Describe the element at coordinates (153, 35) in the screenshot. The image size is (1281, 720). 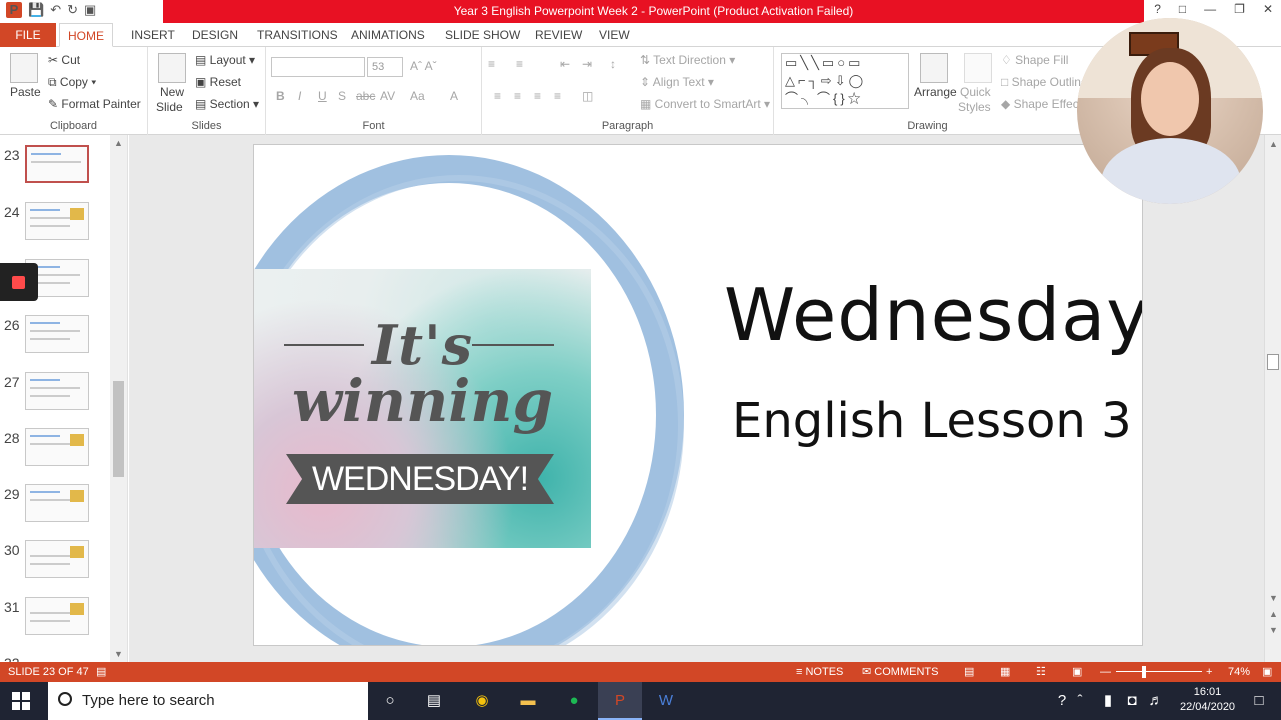
I see `tab-insert: INSERT` at that location.